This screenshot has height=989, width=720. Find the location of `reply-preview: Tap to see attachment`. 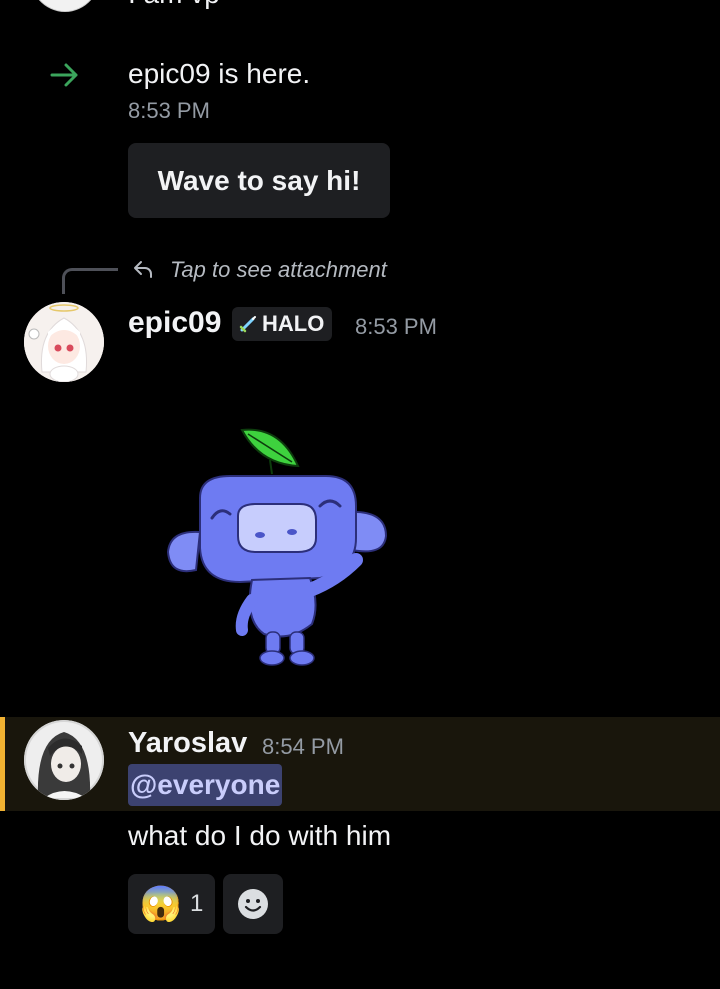

reply-preview: Tap to see attachment is located at coordinates (278, 270).